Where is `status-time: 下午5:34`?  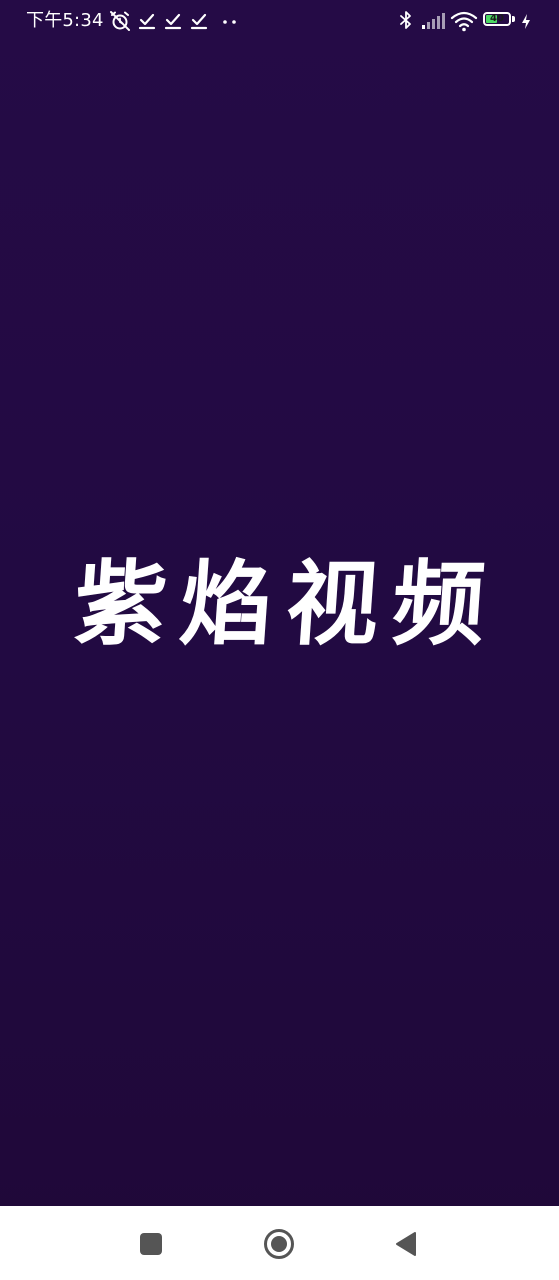
status-time: 下午5:34 is located at coordinates (65, 20).